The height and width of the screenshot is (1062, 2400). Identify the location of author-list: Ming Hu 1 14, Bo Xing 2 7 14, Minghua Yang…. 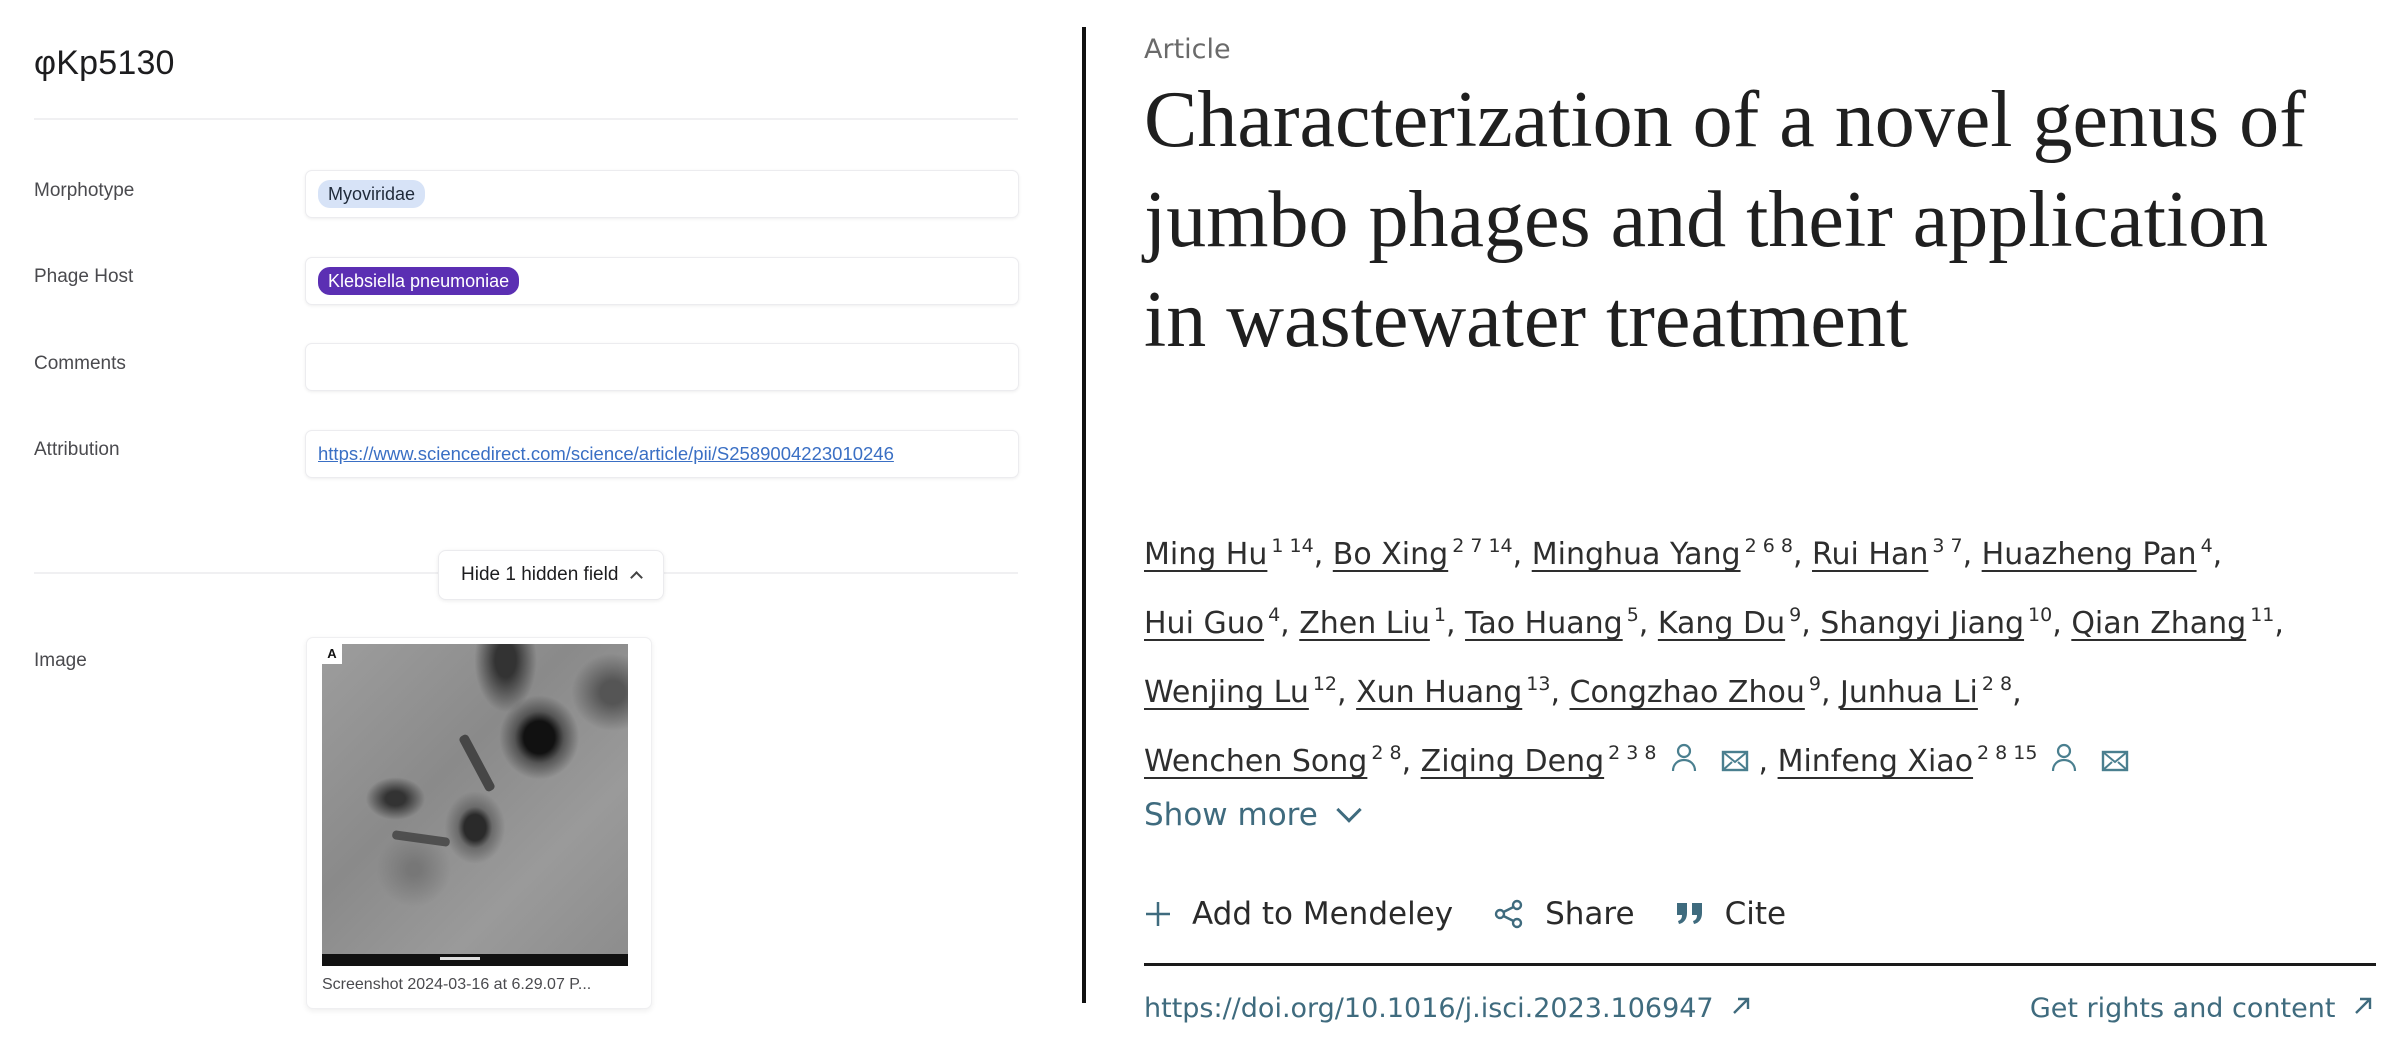
(1759, 654).